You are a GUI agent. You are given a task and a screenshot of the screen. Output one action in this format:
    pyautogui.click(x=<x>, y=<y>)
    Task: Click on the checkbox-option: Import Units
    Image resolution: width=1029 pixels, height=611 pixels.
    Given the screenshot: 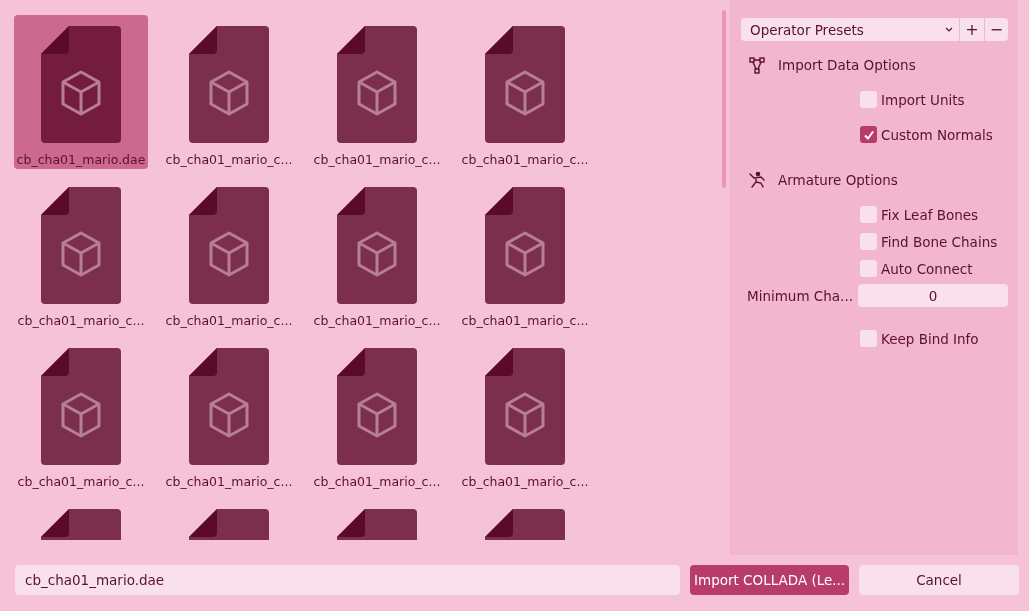 What is the action you would take?
    pyautogui.click(x=912, y=99)
    